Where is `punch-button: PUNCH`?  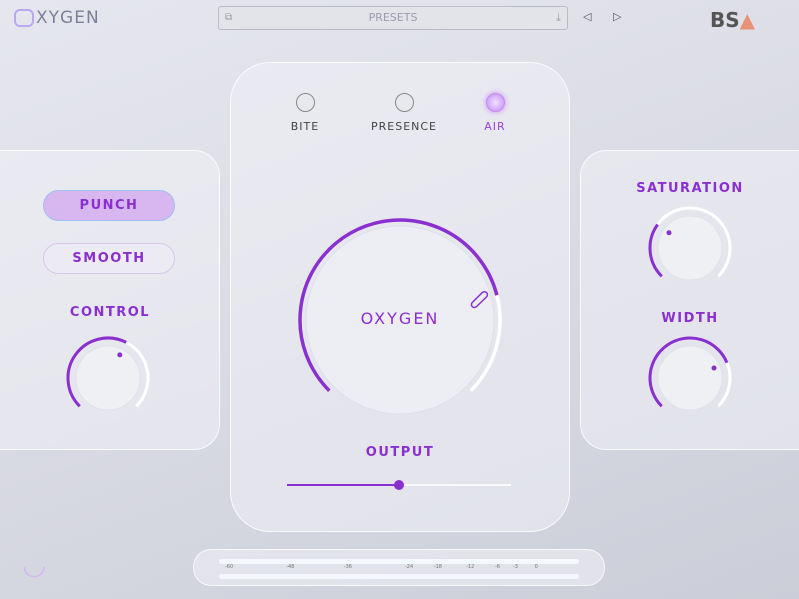 punch-button: PUNCH is located at coordinates (109, 205).